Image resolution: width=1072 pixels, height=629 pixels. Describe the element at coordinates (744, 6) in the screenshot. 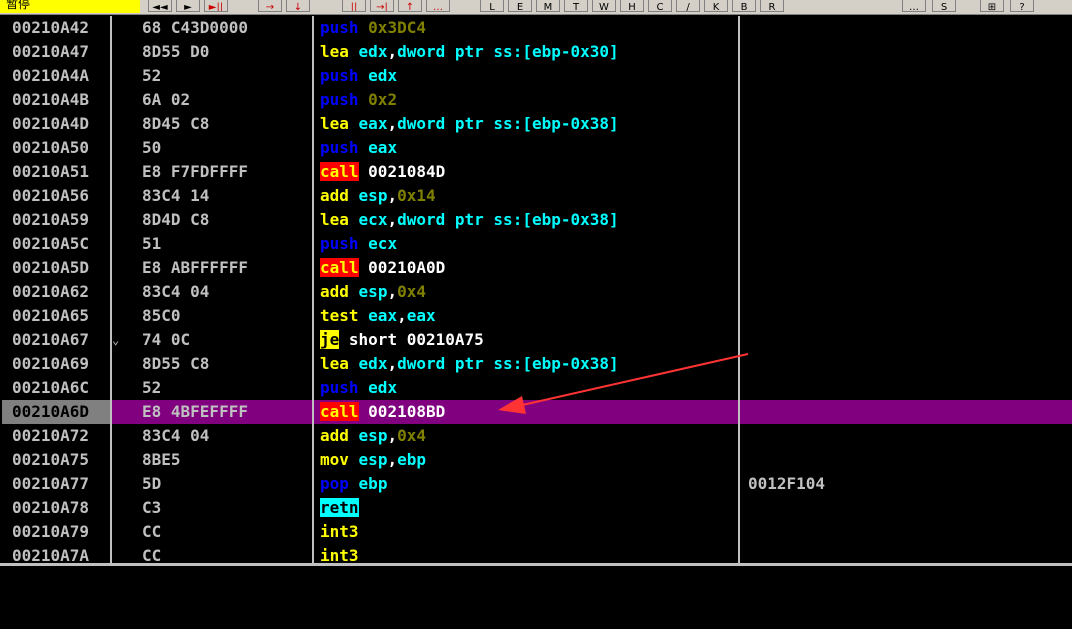

I see `toolbar-button-18: B` at that location.